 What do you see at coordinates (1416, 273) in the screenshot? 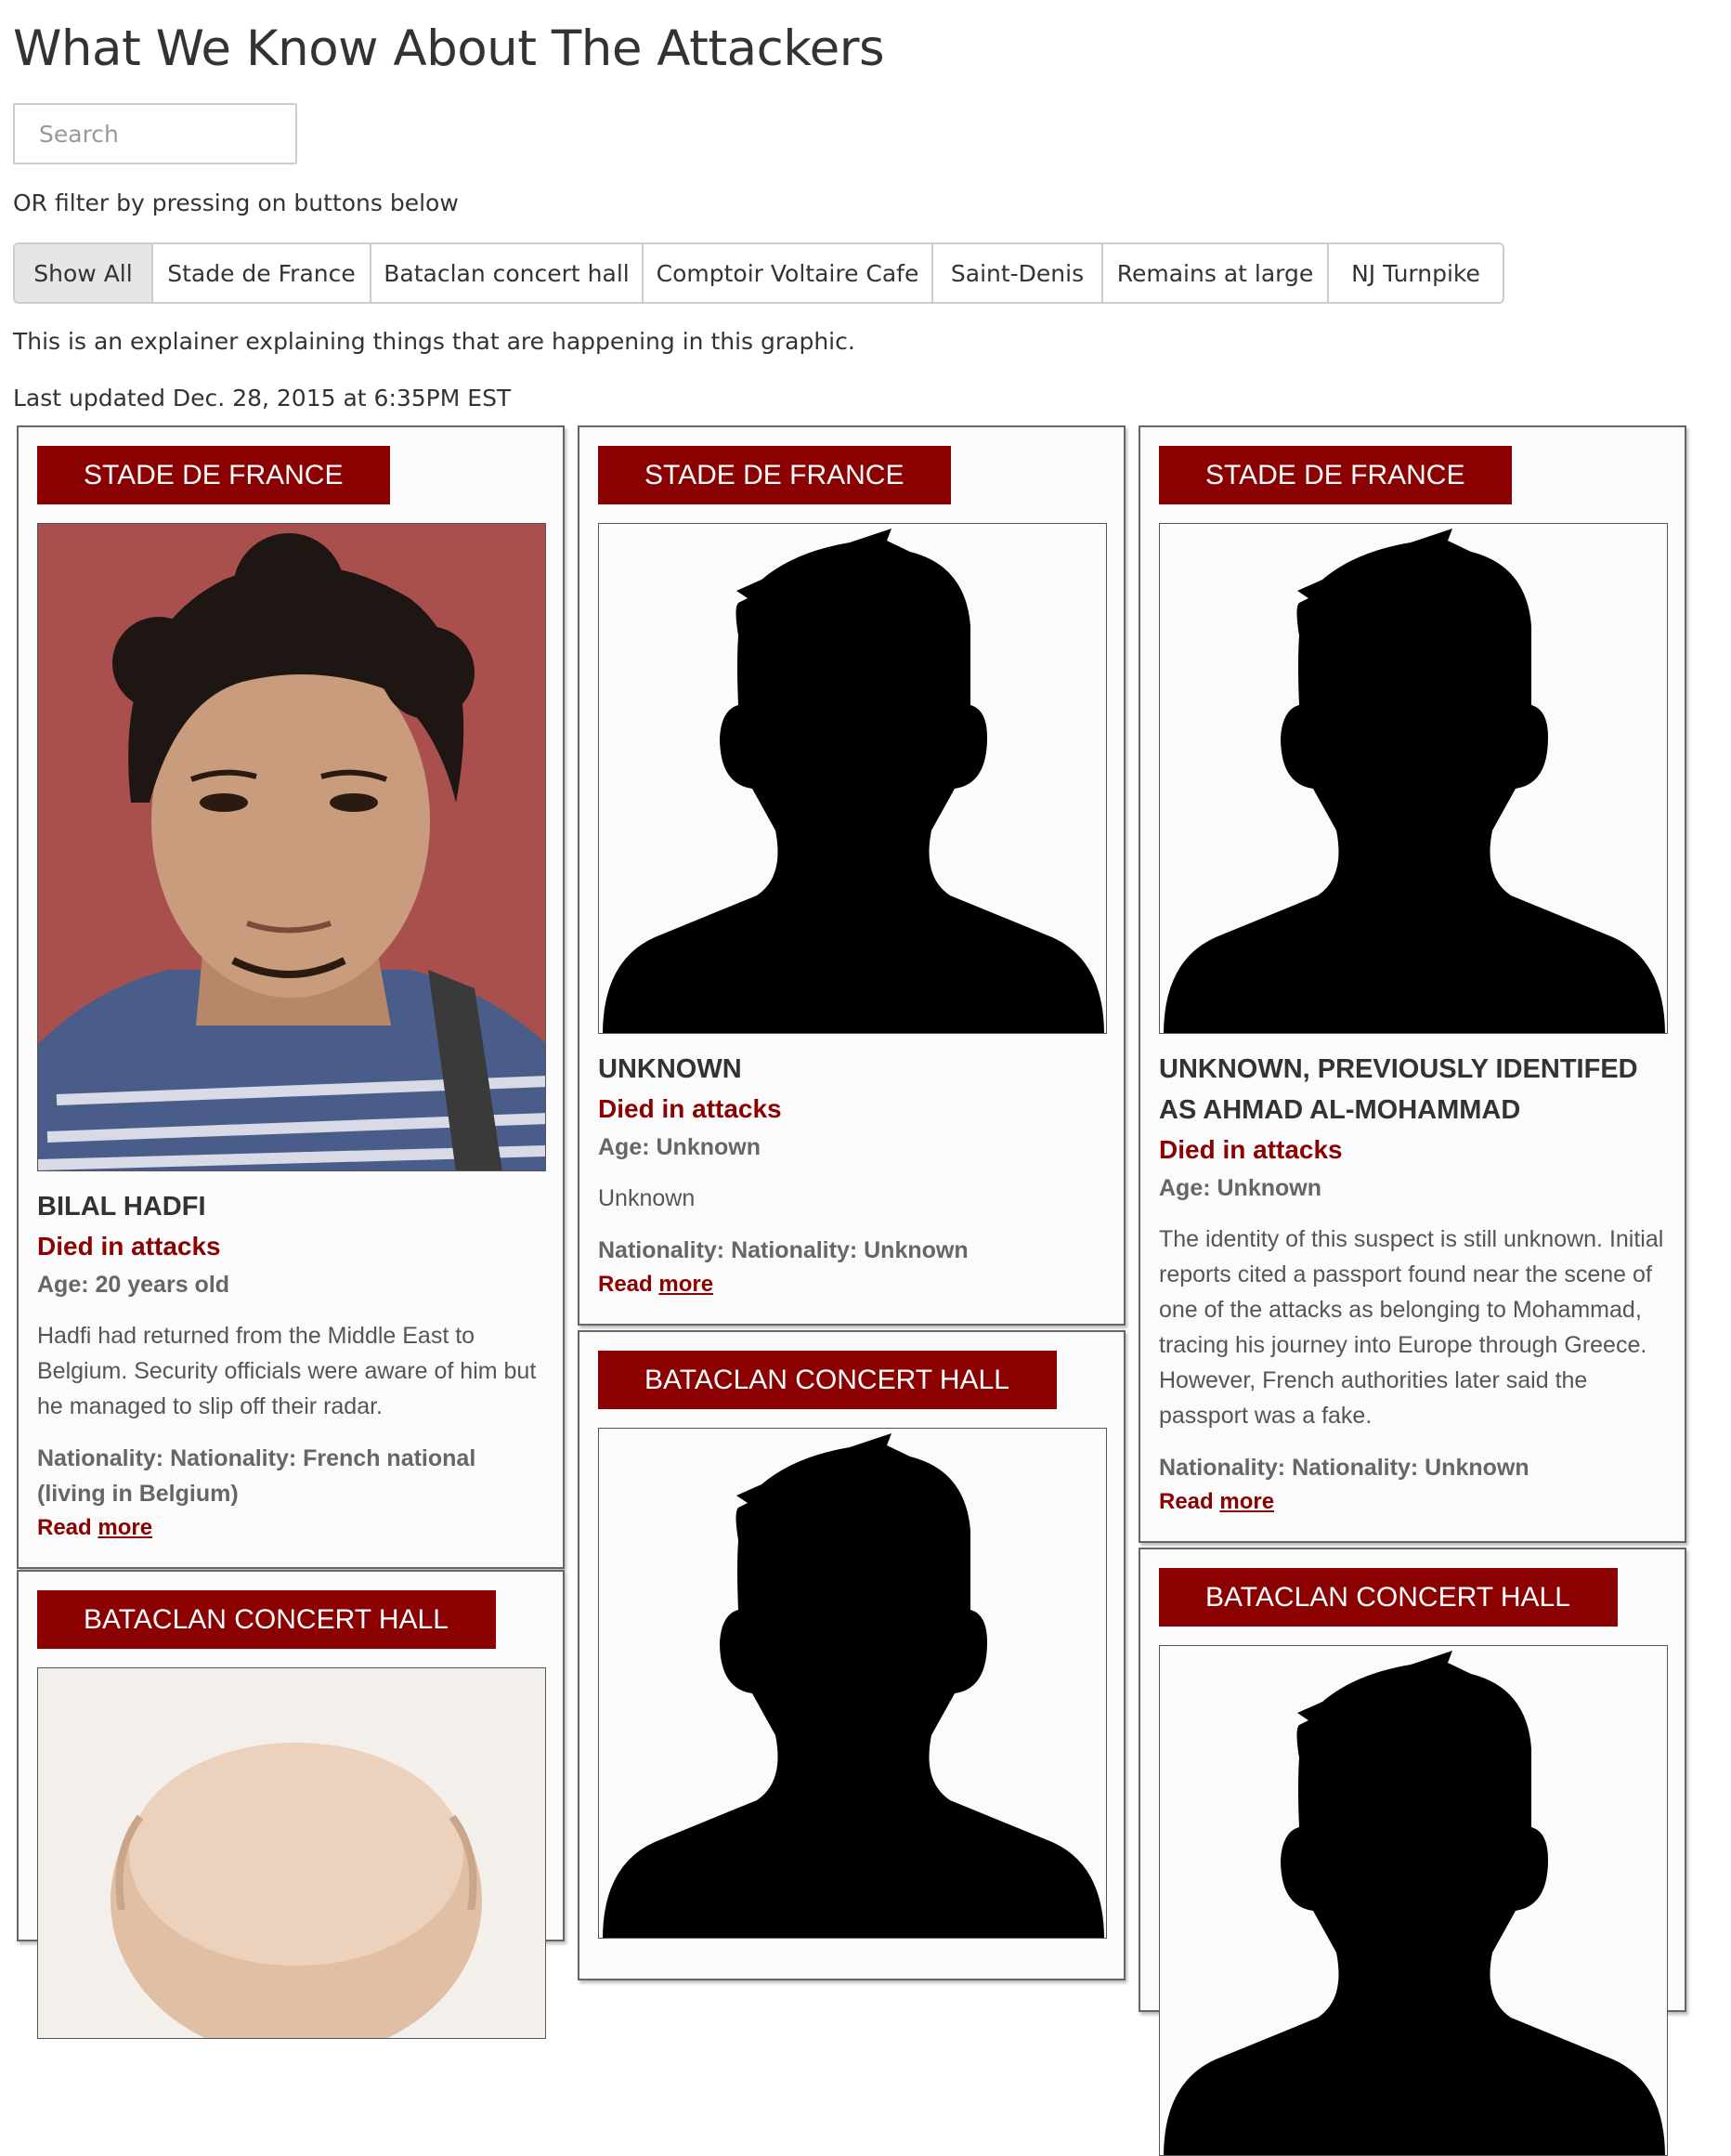
I see `filter-nj-turnpike-button: NJ Turnpike` at bounding box center [1416, 273].